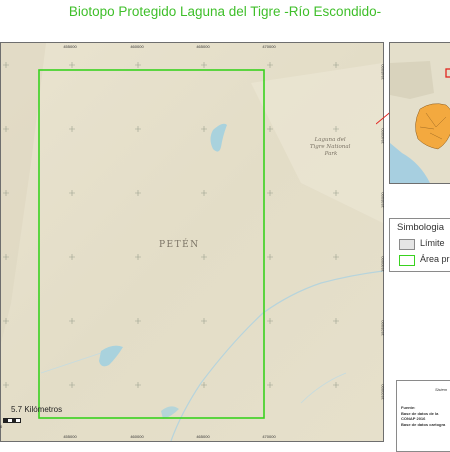  What do you see at coordinates (1, 426) in the screenshot?
I see `scale-bar-tick: 0` at bounding box center [1, 426].